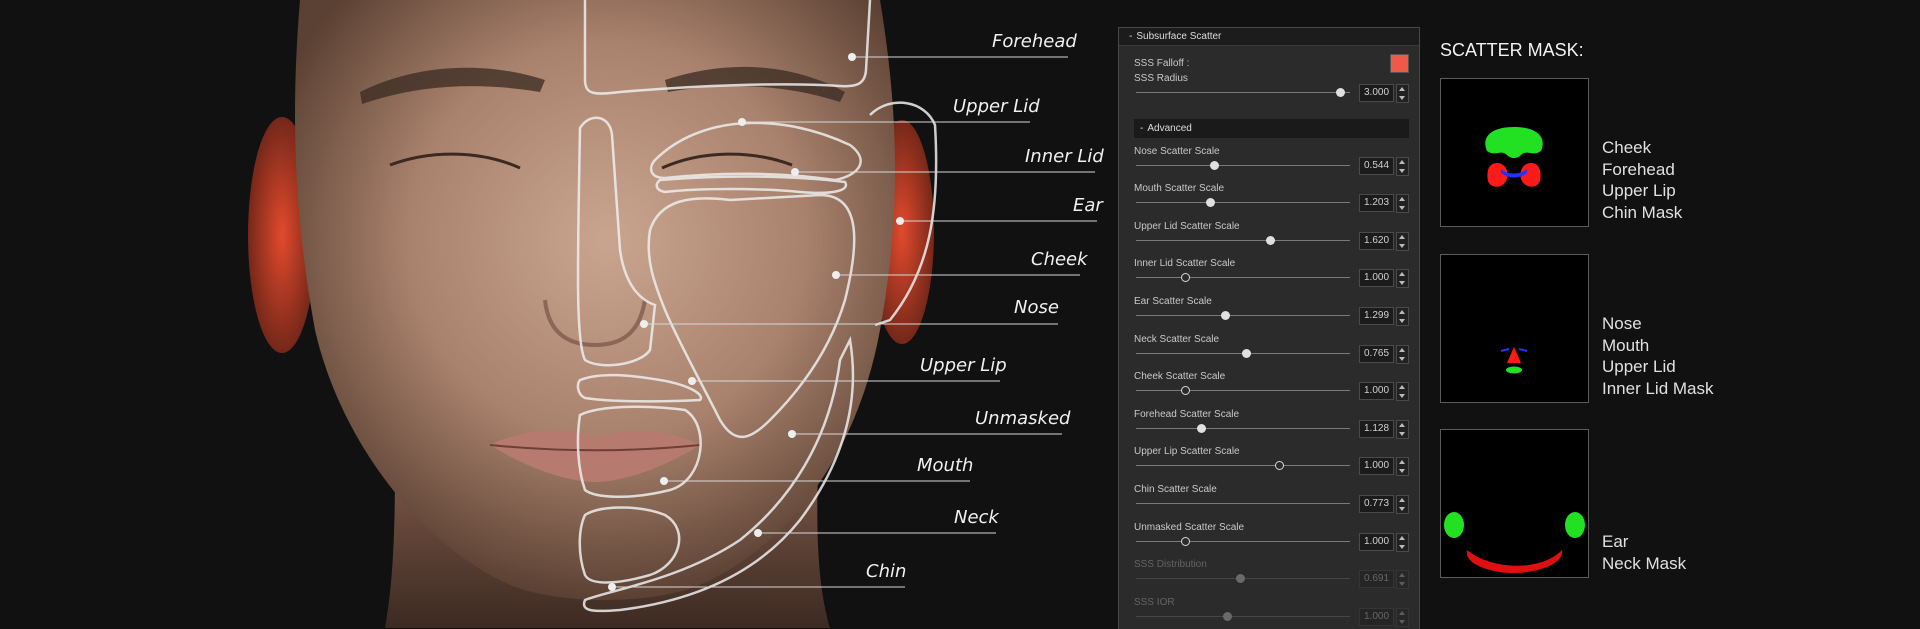  I want to click on collapse-toggle: -, so click(1130, 36).